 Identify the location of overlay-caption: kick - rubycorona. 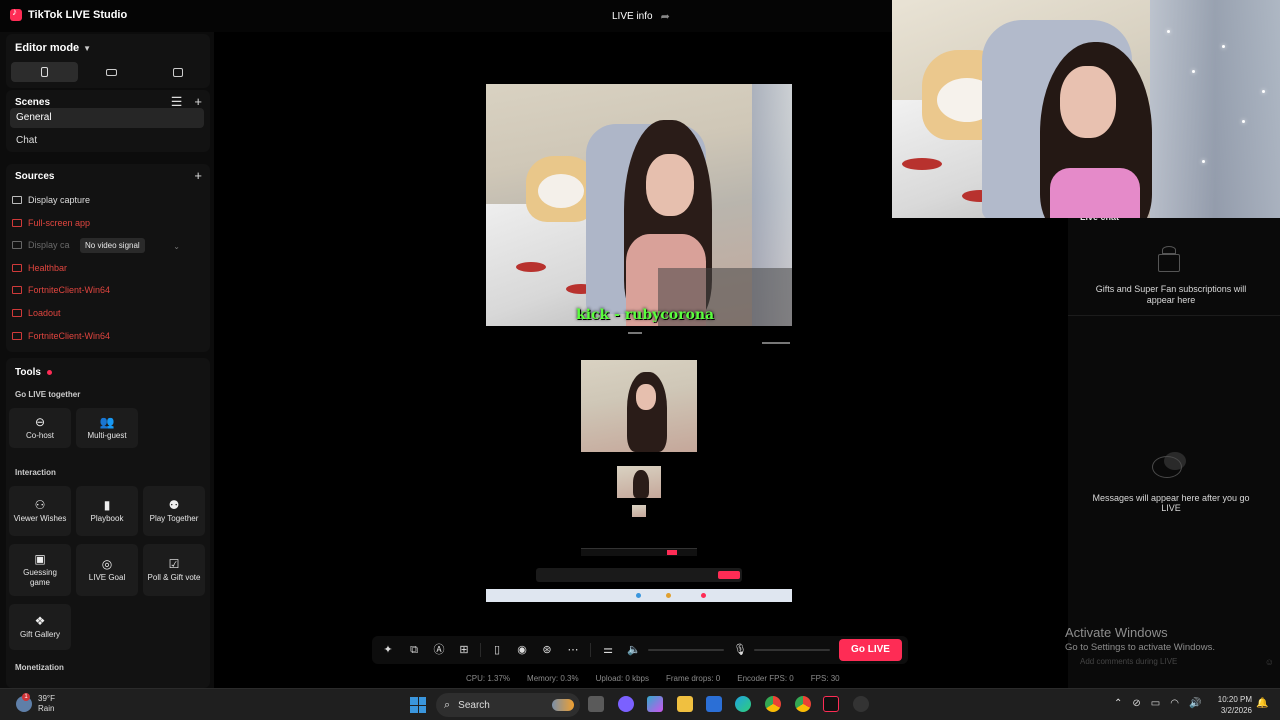
(645, 315).